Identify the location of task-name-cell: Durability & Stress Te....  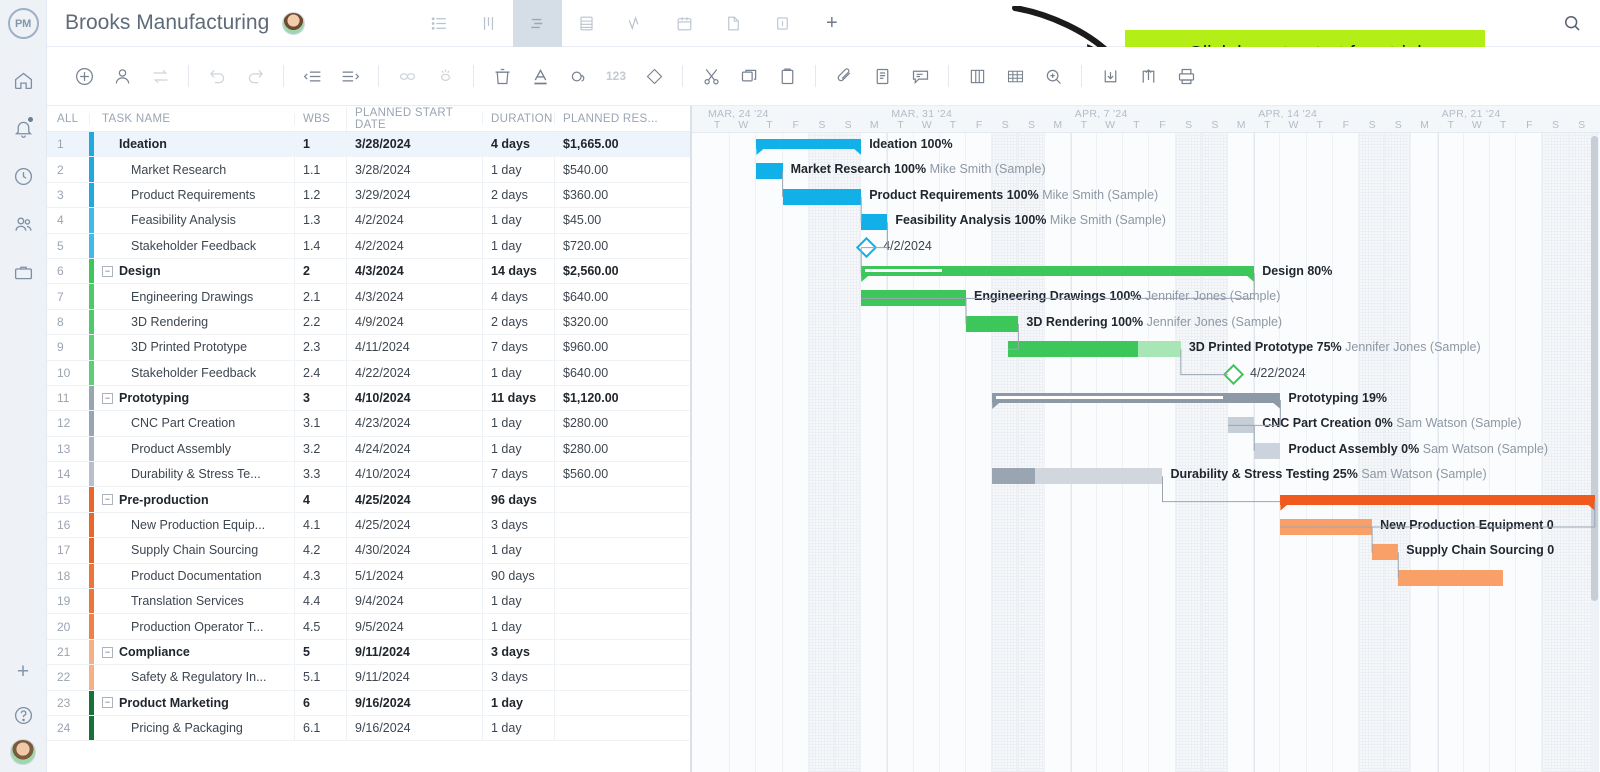
(191, 474).